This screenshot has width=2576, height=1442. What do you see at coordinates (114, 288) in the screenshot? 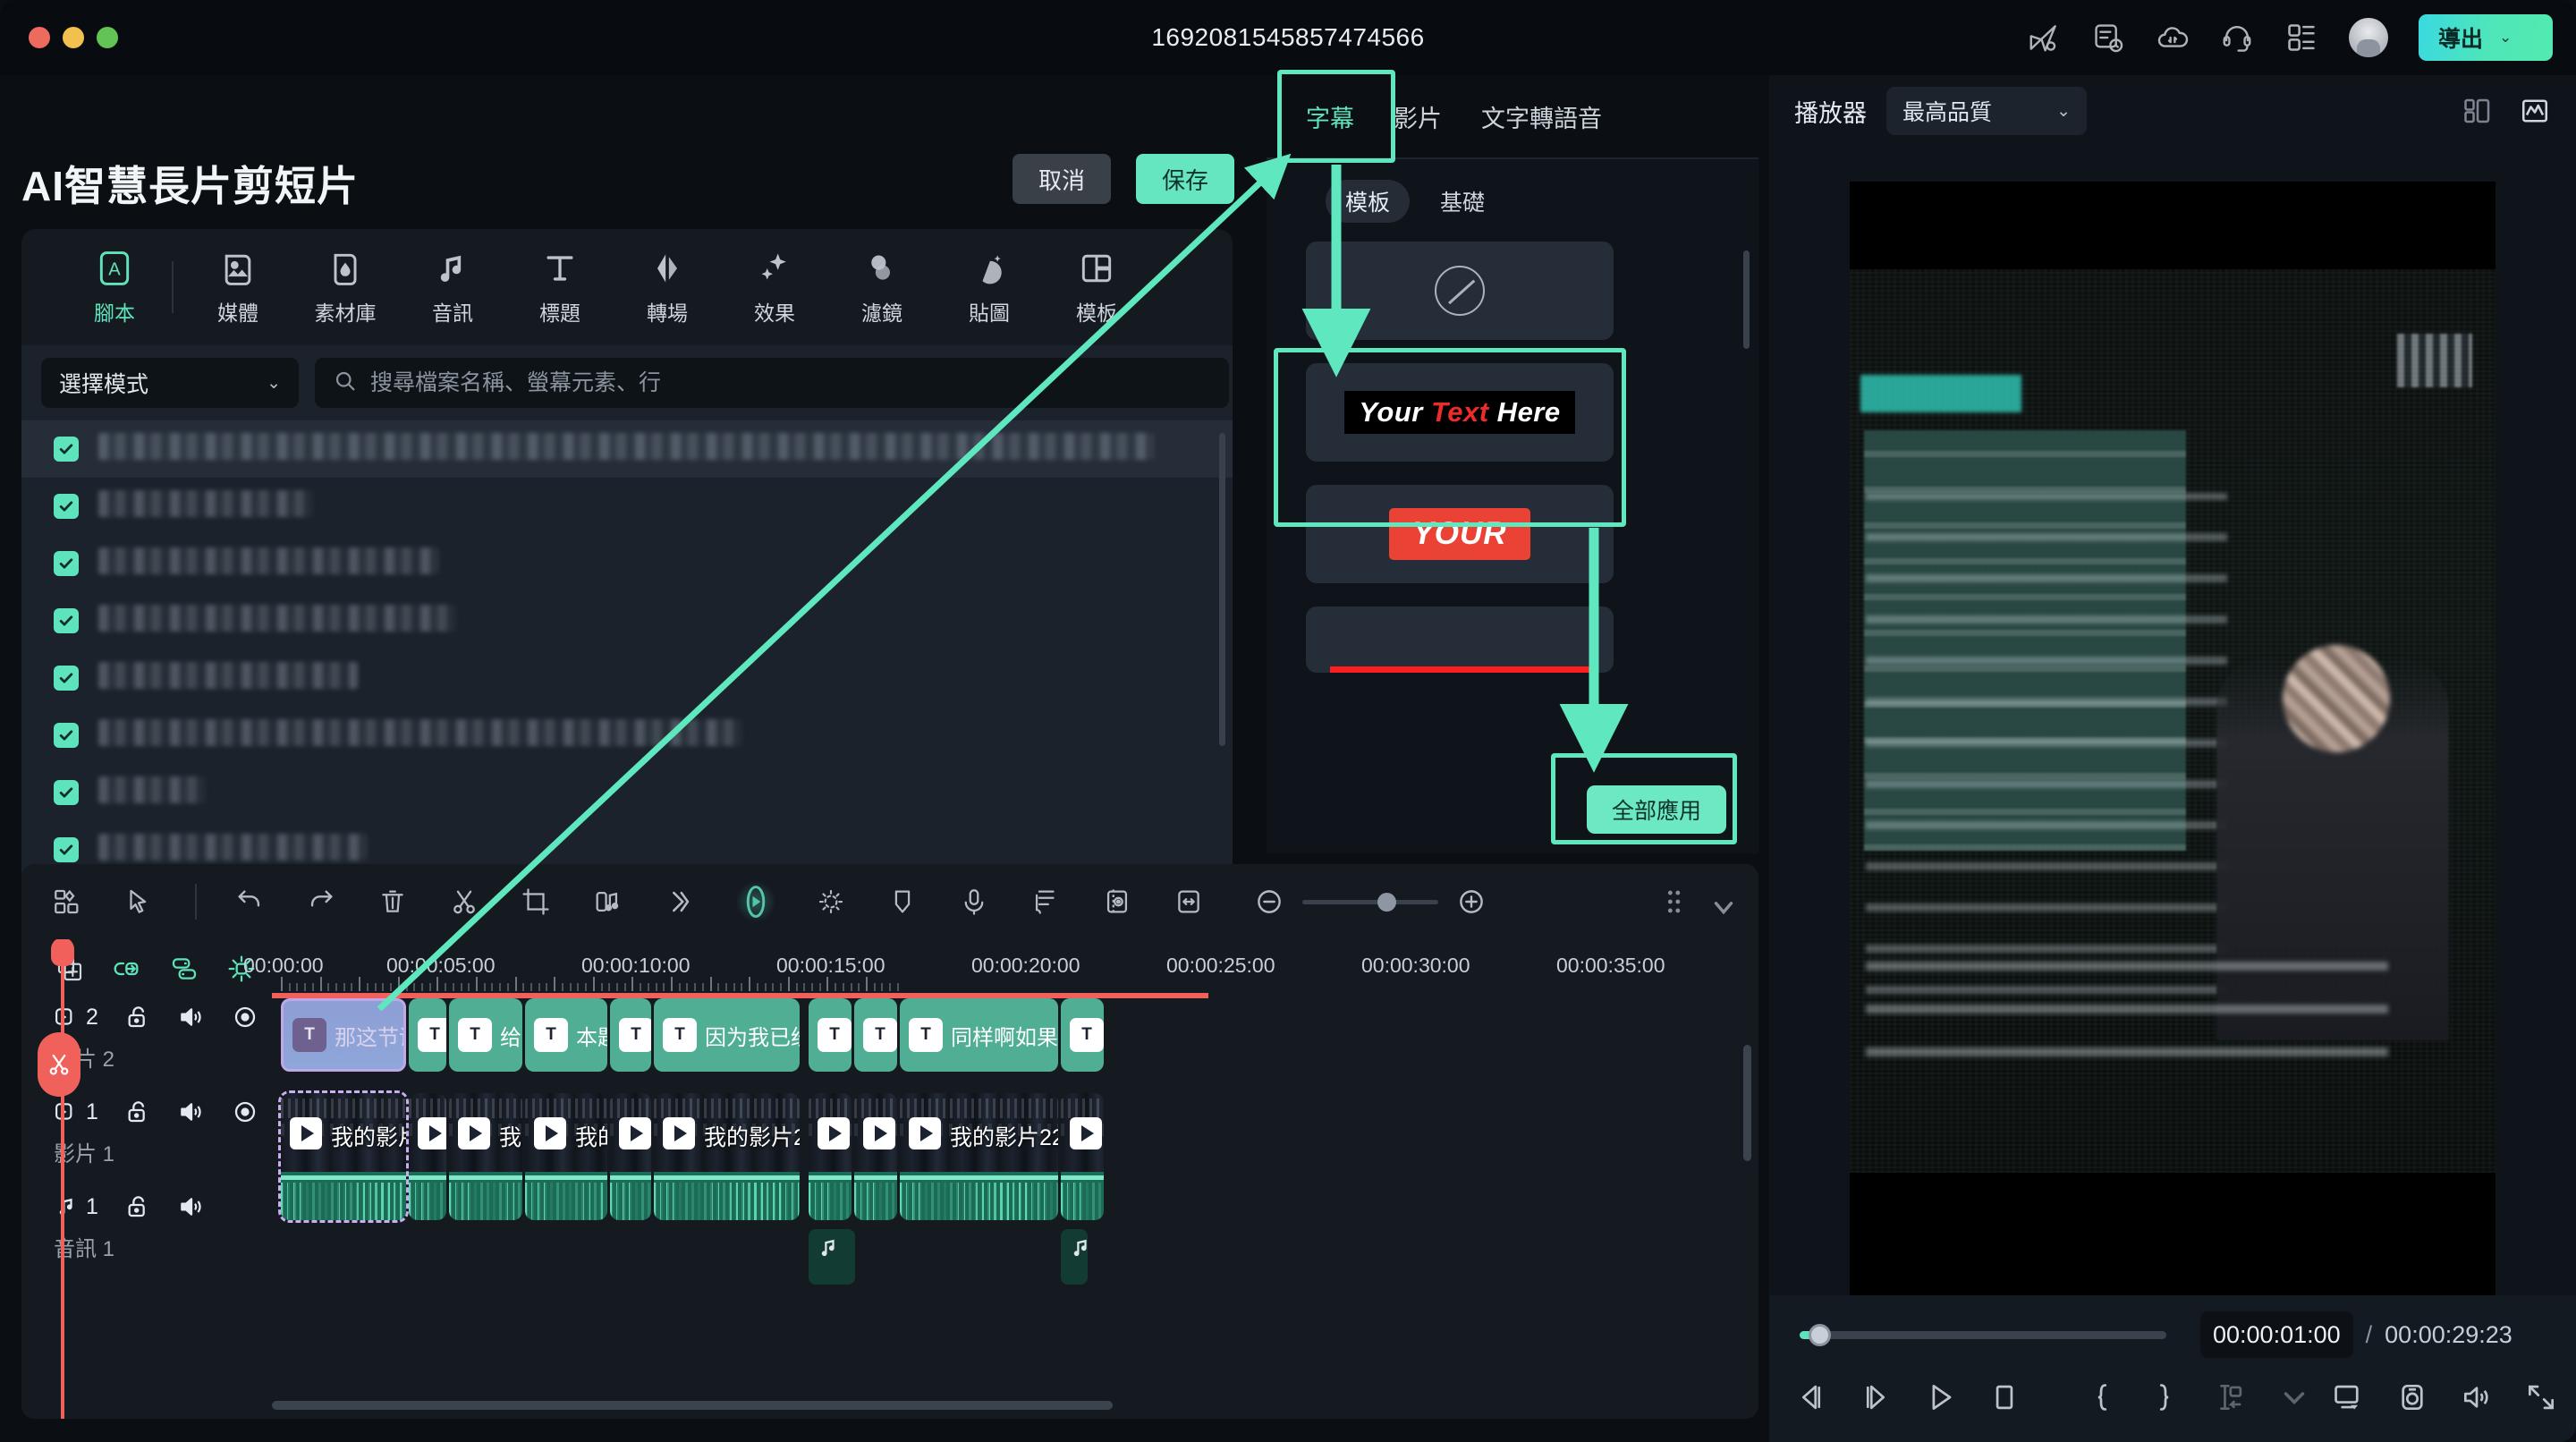
I see `nav-item-script: A 腳本` at bounding box center [114, 288].